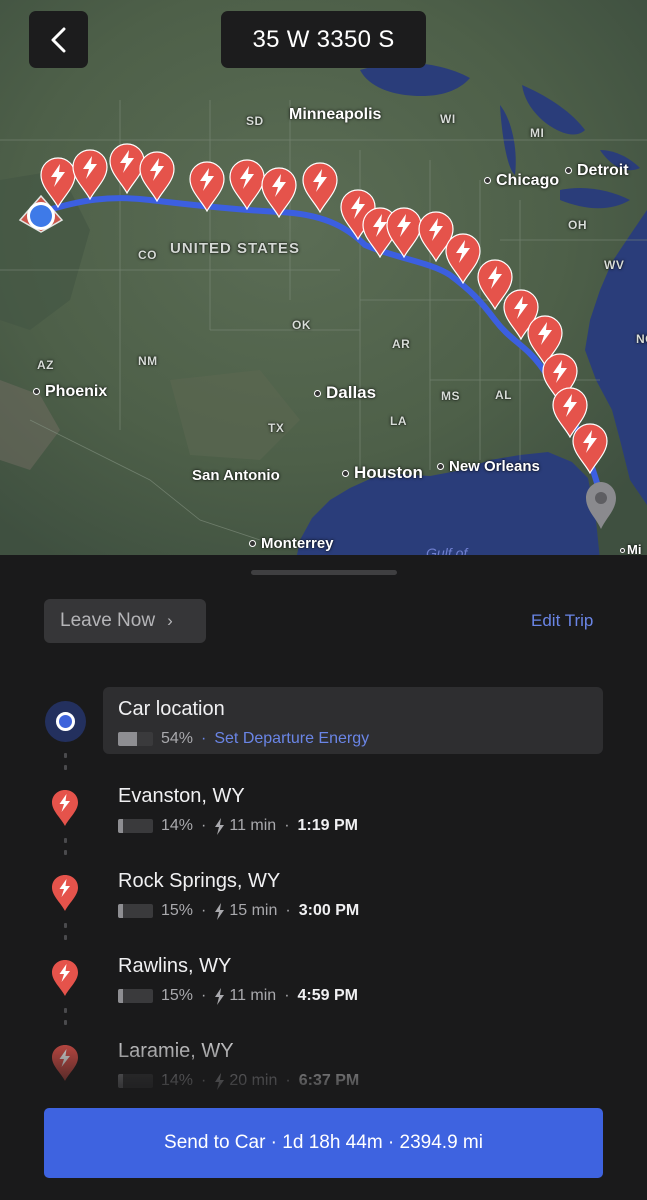 Image resolution: width=647 pixels, height=1200 pixels. Describe the element at coordinates (253, 910) in the screenshot. I see `charge-time: 15 min` at that location.